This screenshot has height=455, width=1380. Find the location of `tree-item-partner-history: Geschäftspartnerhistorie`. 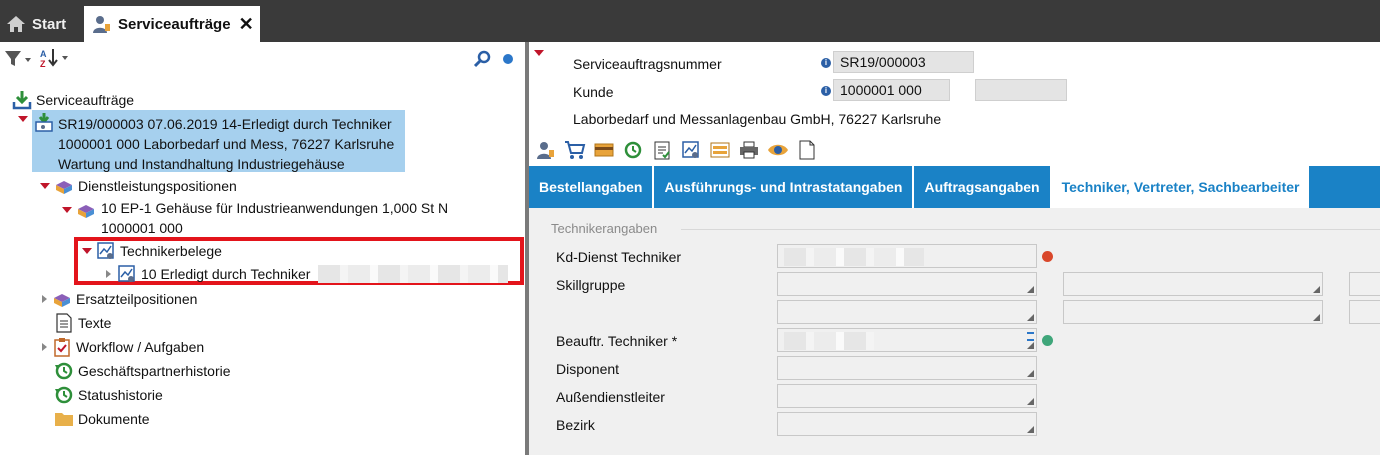

tree-item-partner-history: Geschäftspartnerhistorie is located at coordinates (142, 371).